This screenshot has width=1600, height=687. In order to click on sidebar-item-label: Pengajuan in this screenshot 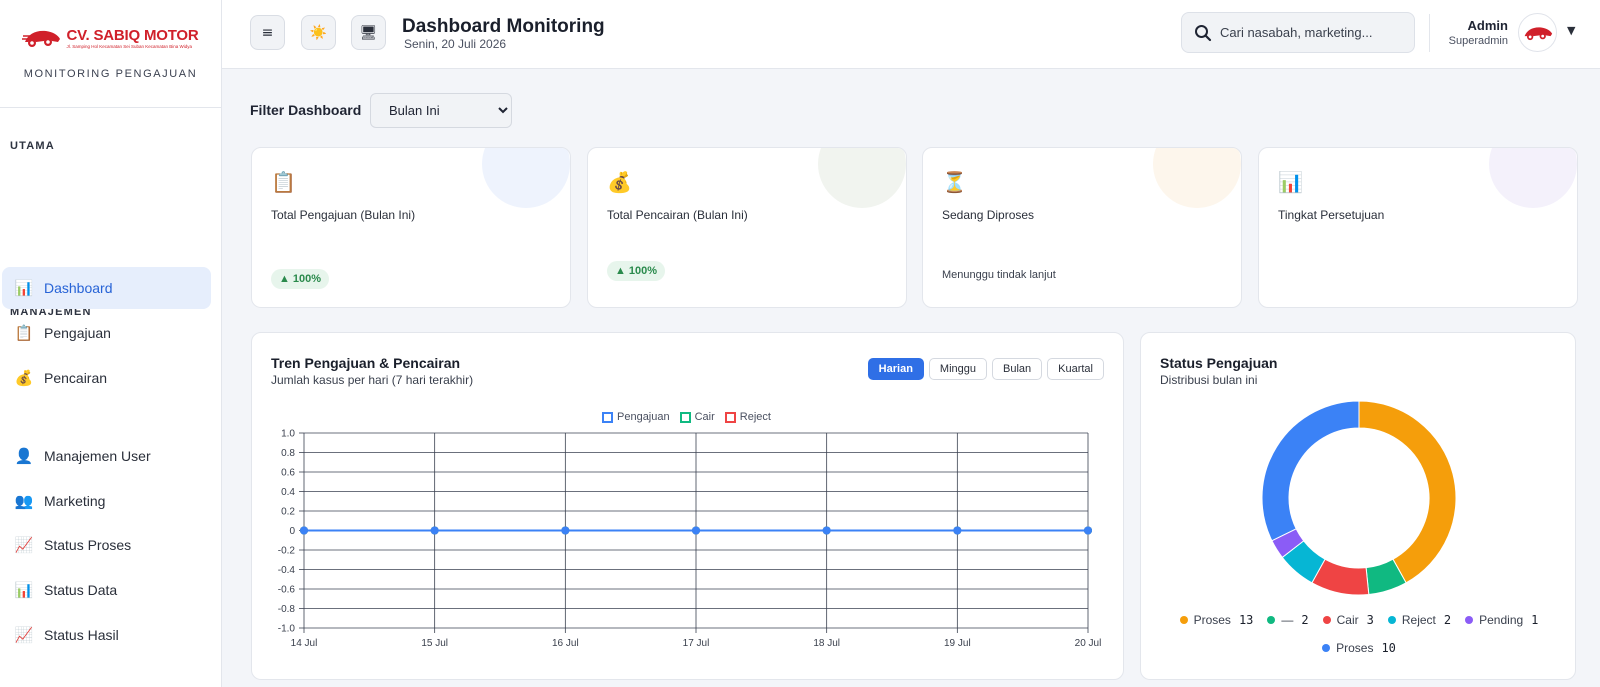, I will do `click(77, 333)`.